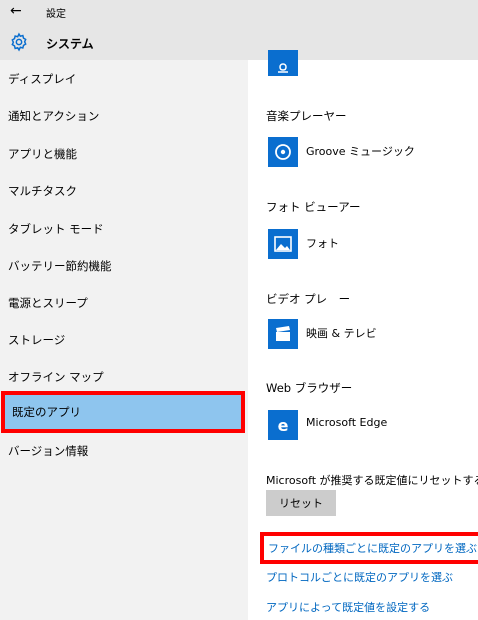  Describe the element at coordinates (283, 334) in the screenshot. I see `movies-tv-icon` at that location.